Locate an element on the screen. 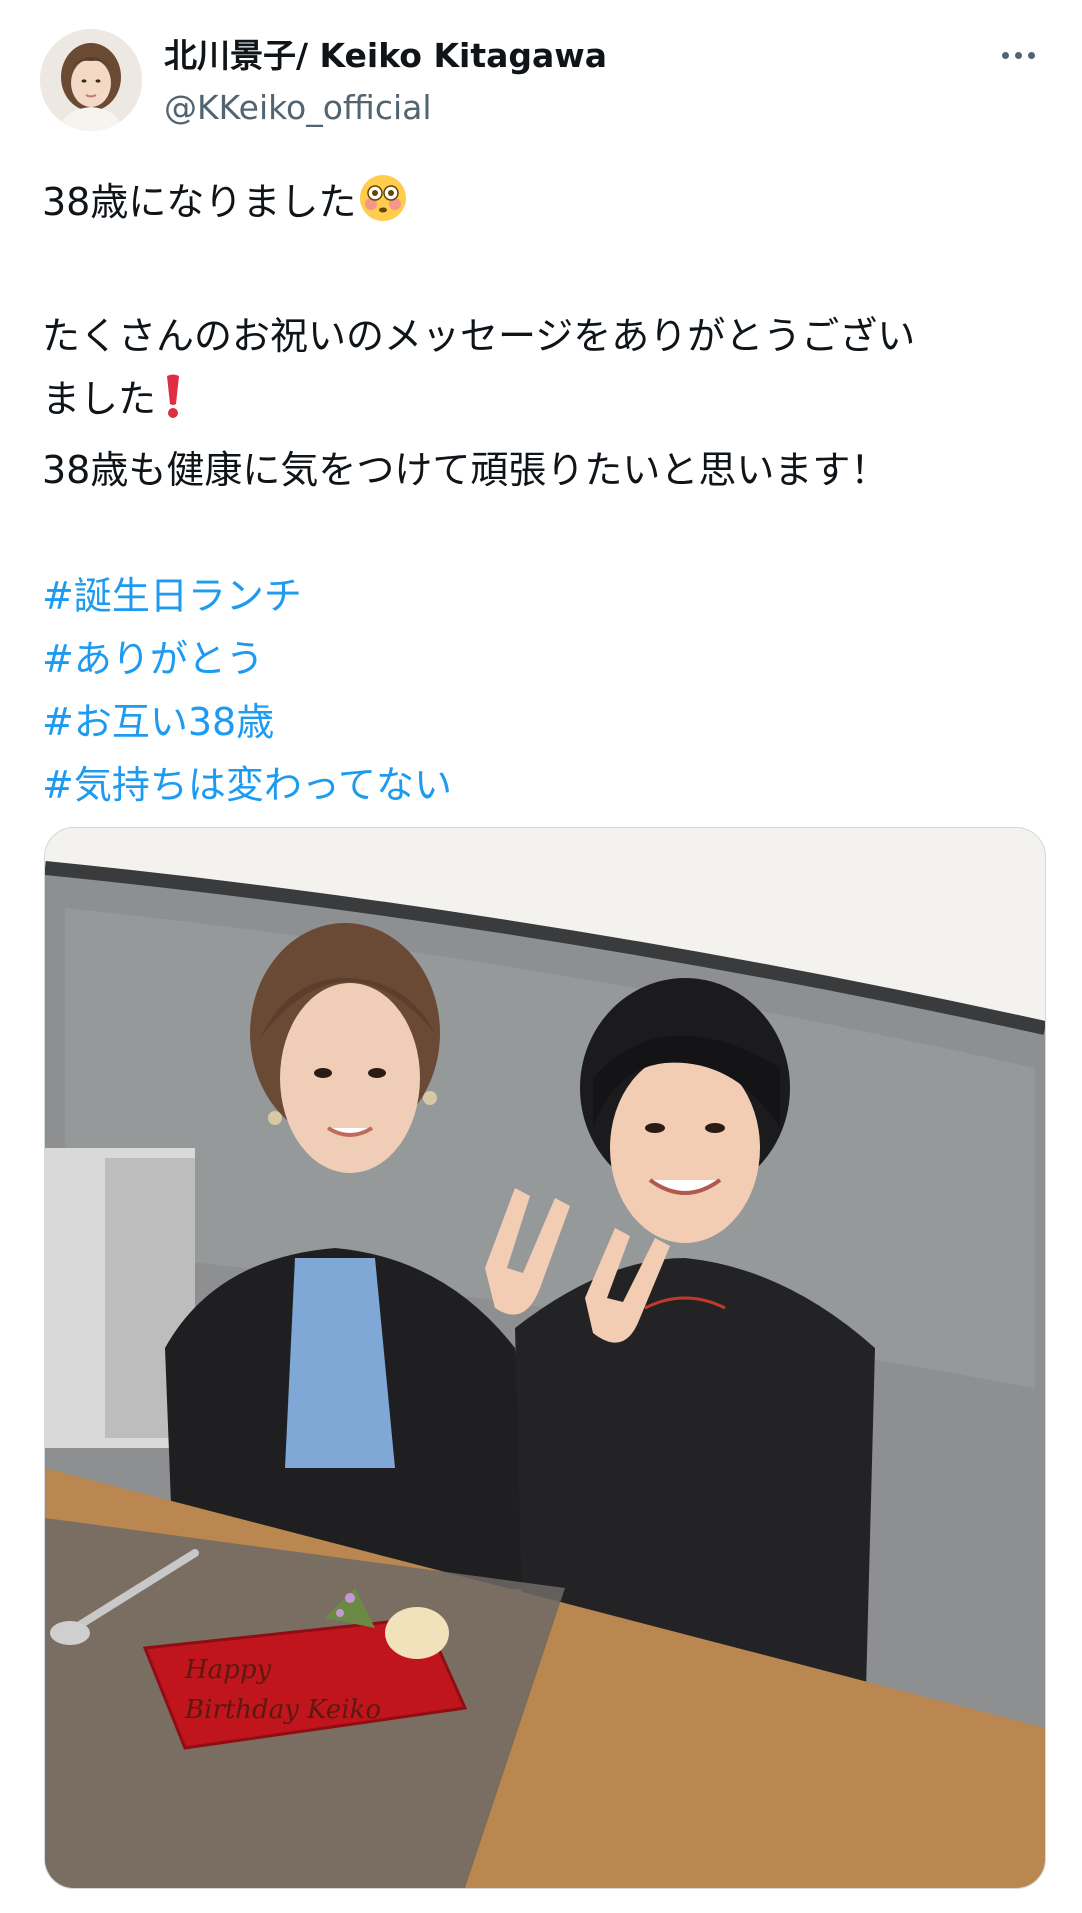 The height and width of the screenshot is (1913, 1082). plate-text: Birthday Keiko is located at coordinates (282, 1710).